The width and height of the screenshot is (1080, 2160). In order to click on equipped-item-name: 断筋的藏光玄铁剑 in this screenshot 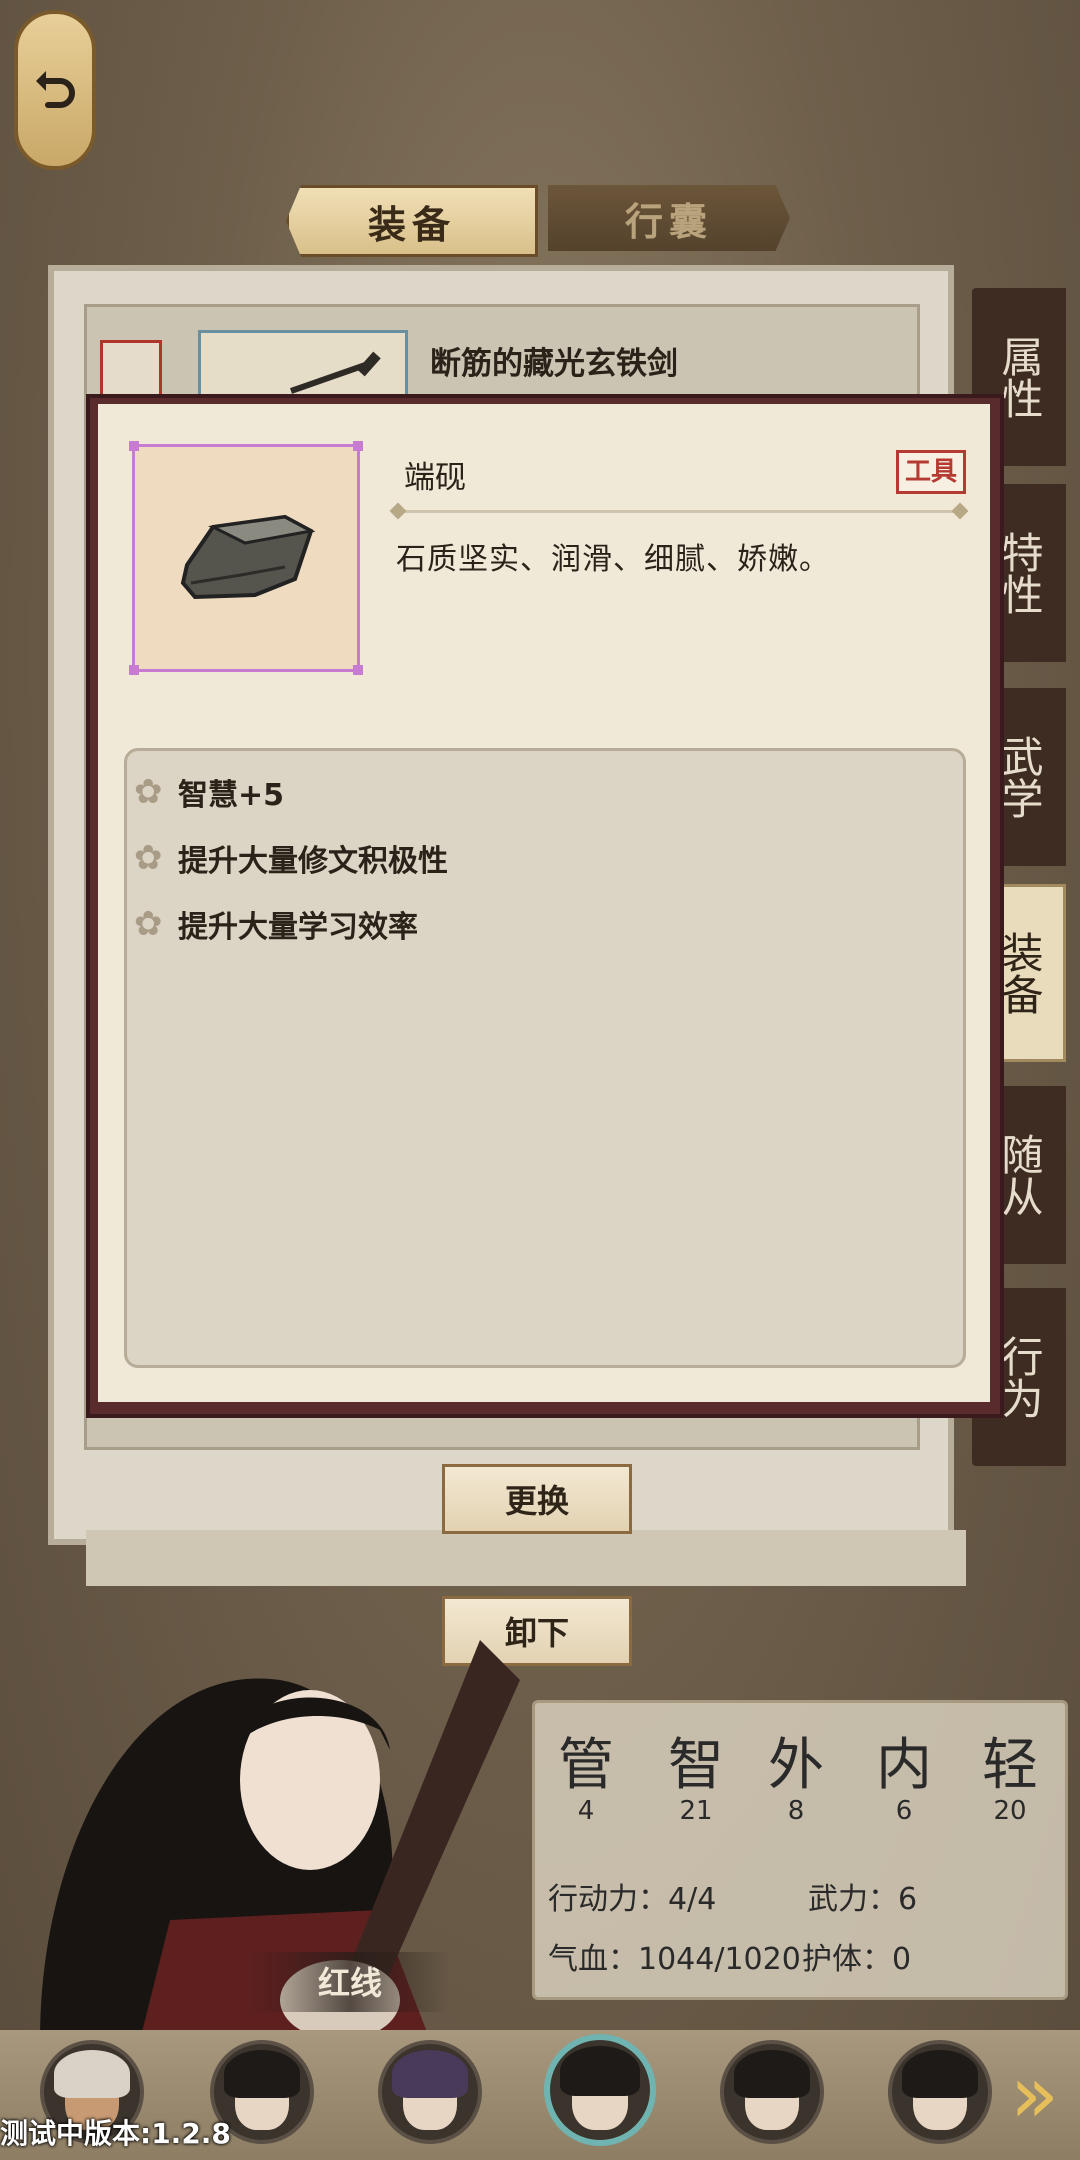, I will do `click(554, 364)`.